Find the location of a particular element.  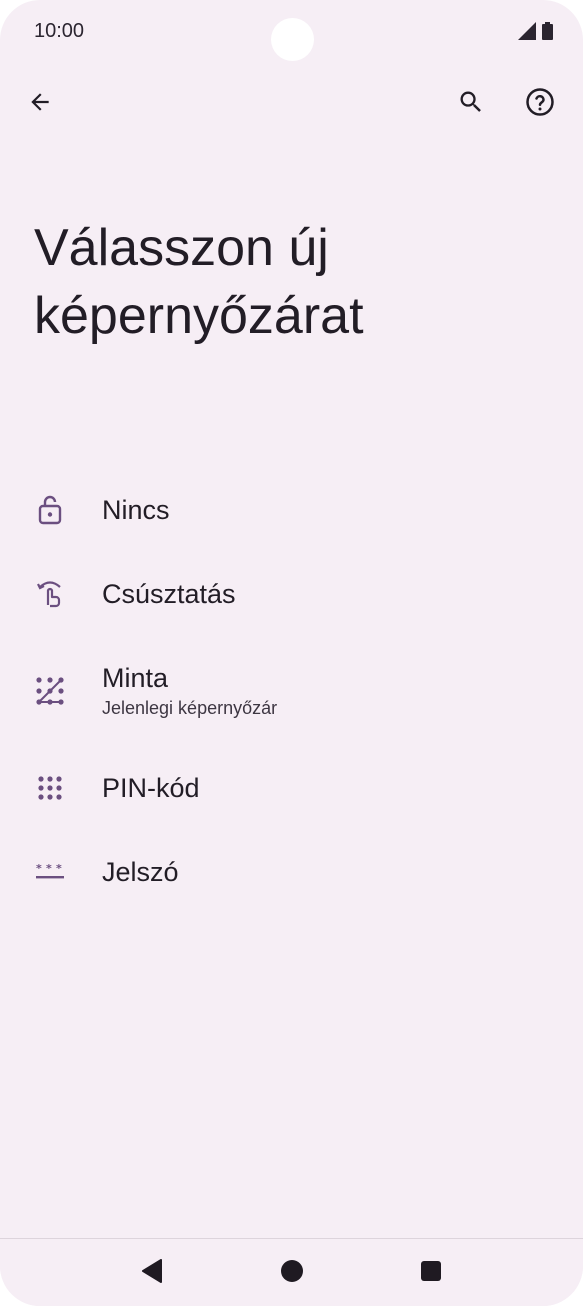

option-label: PIN-kód is located at coordinates (151, 787).